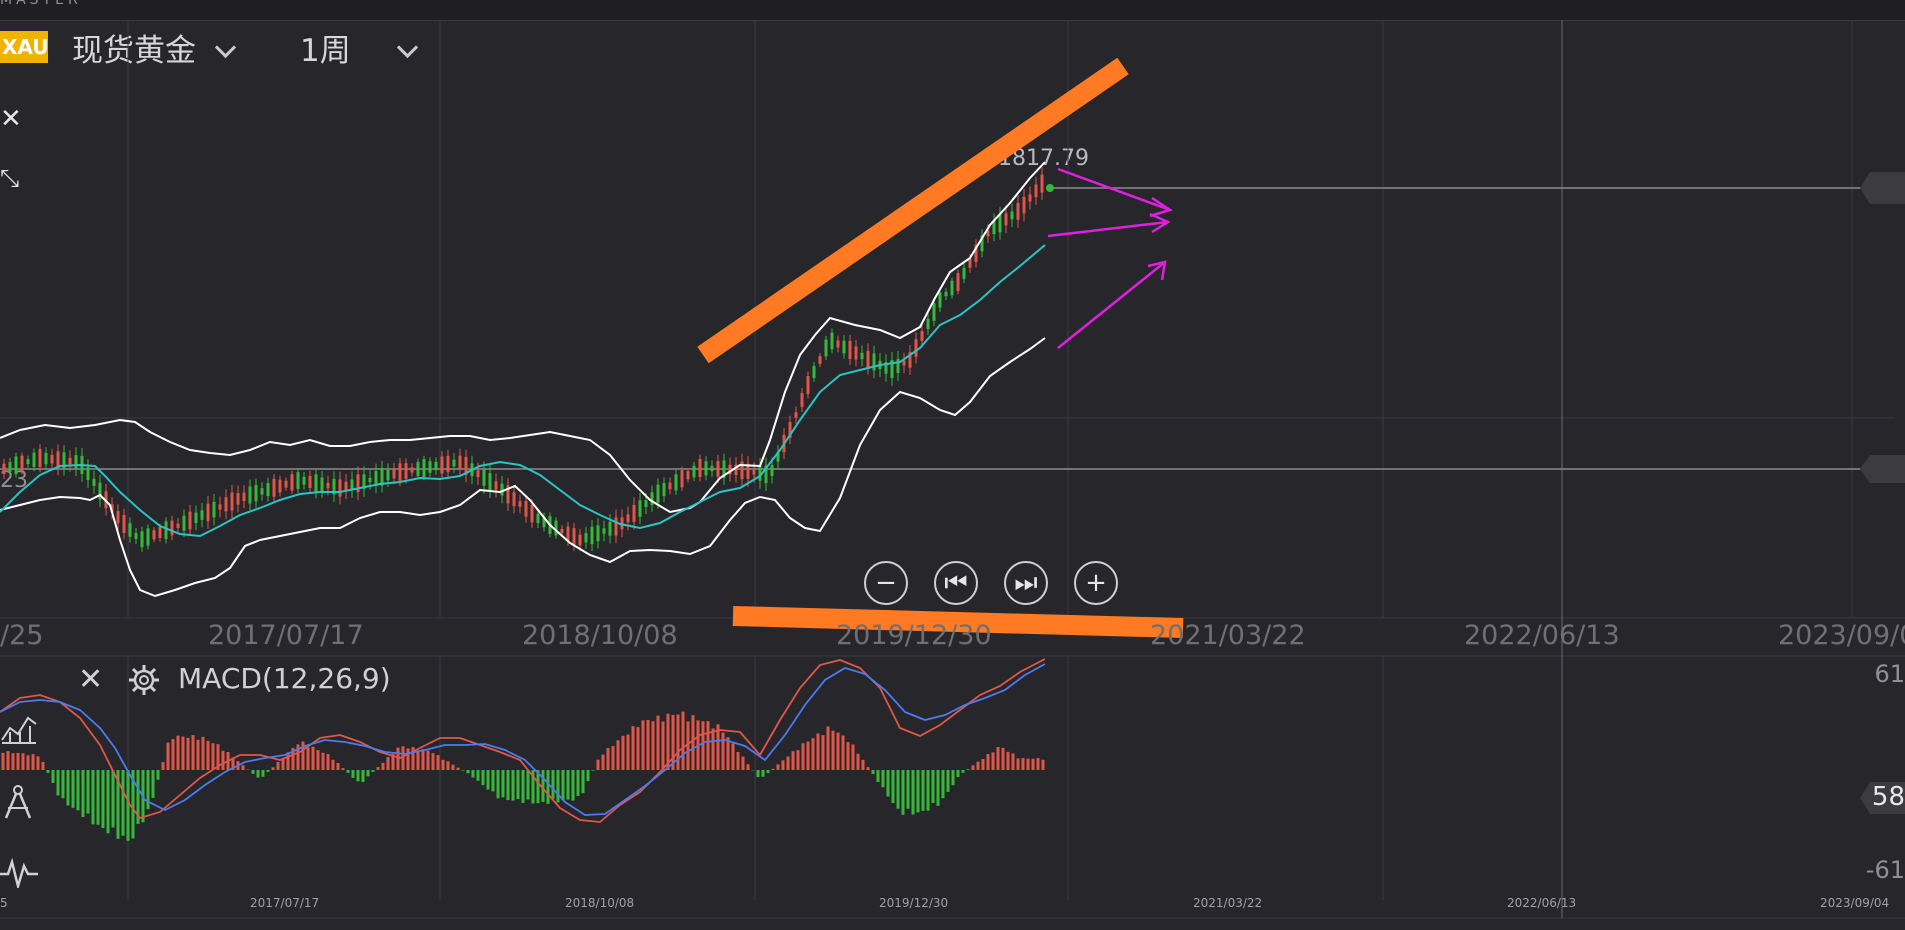 The image size is (1905, 930). What do you see at coordinates (913, 210) in the screenshot?
I see `trend-annotation-line` at bounding box center [913, 210].